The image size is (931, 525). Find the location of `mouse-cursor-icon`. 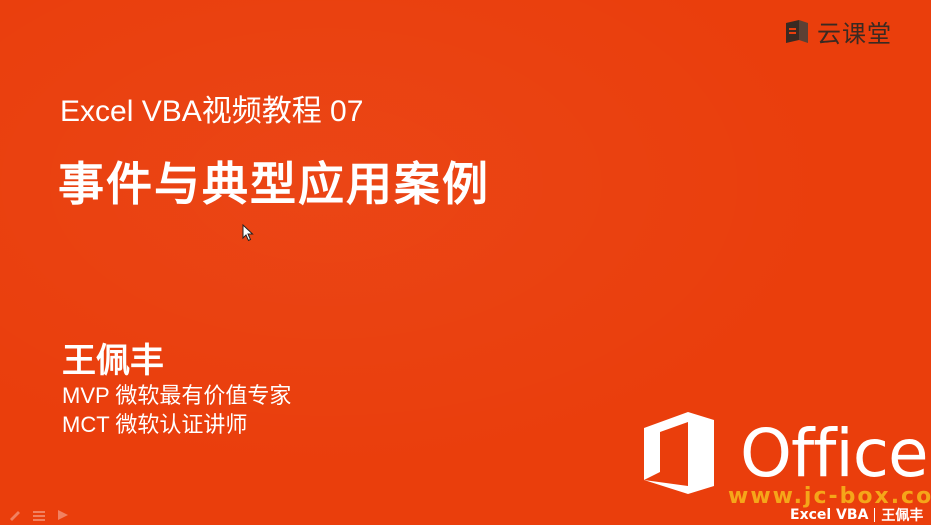

mouse-cursor-icon is located at coordinates (248, 233).